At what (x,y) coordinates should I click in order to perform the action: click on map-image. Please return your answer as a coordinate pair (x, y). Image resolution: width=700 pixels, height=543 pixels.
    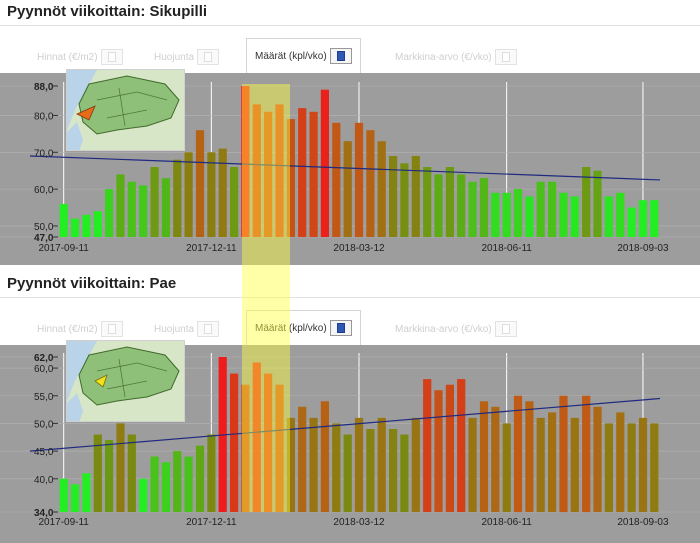
    Looking at the image, I should click on (125, 110).